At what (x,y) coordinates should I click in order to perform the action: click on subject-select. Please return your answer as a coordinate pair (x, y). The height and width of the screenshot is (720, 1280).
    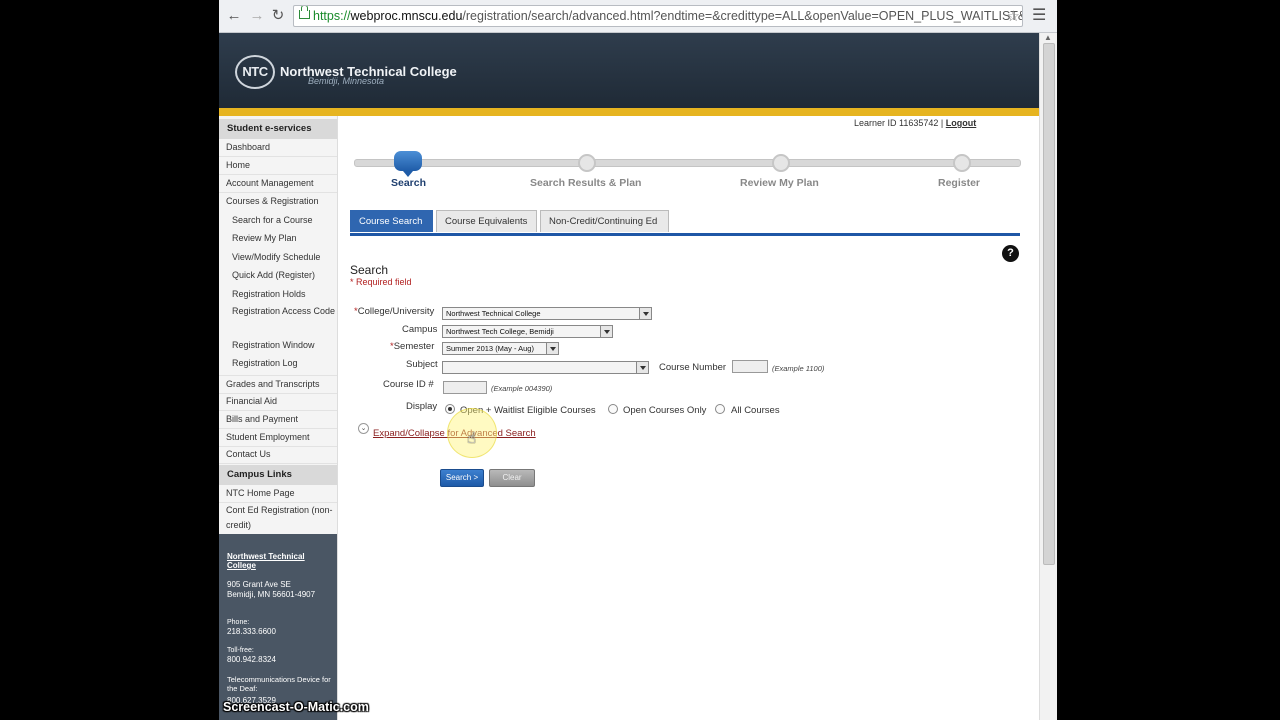
    Looking at the image, I should click on (545, 367).